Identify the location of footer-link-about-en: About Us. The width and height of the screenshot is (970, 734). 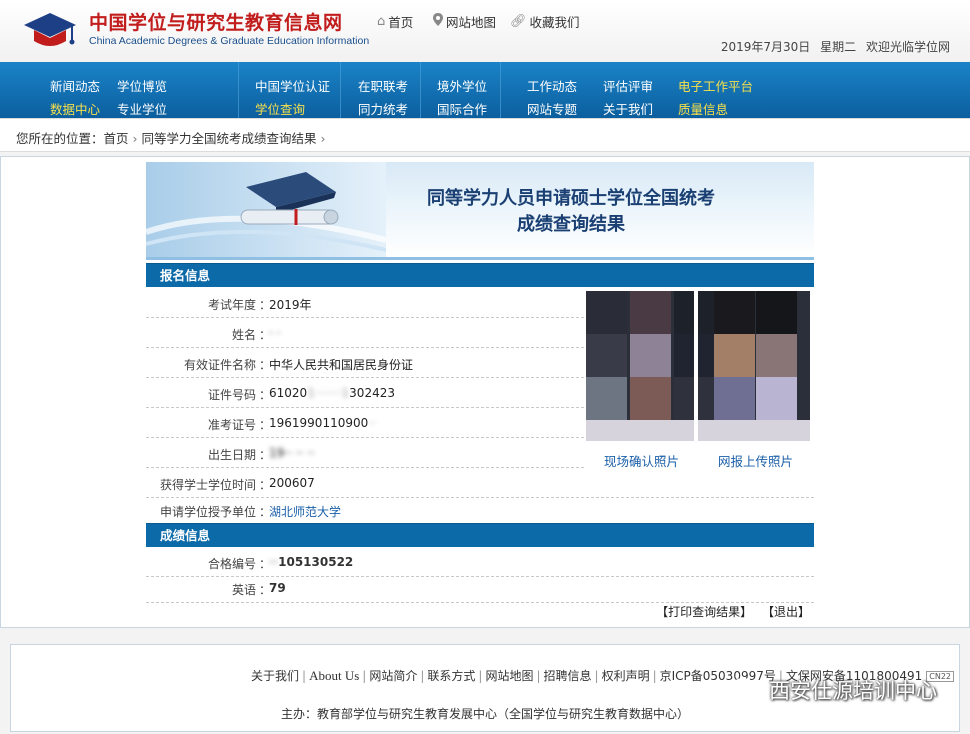
(334, 675).